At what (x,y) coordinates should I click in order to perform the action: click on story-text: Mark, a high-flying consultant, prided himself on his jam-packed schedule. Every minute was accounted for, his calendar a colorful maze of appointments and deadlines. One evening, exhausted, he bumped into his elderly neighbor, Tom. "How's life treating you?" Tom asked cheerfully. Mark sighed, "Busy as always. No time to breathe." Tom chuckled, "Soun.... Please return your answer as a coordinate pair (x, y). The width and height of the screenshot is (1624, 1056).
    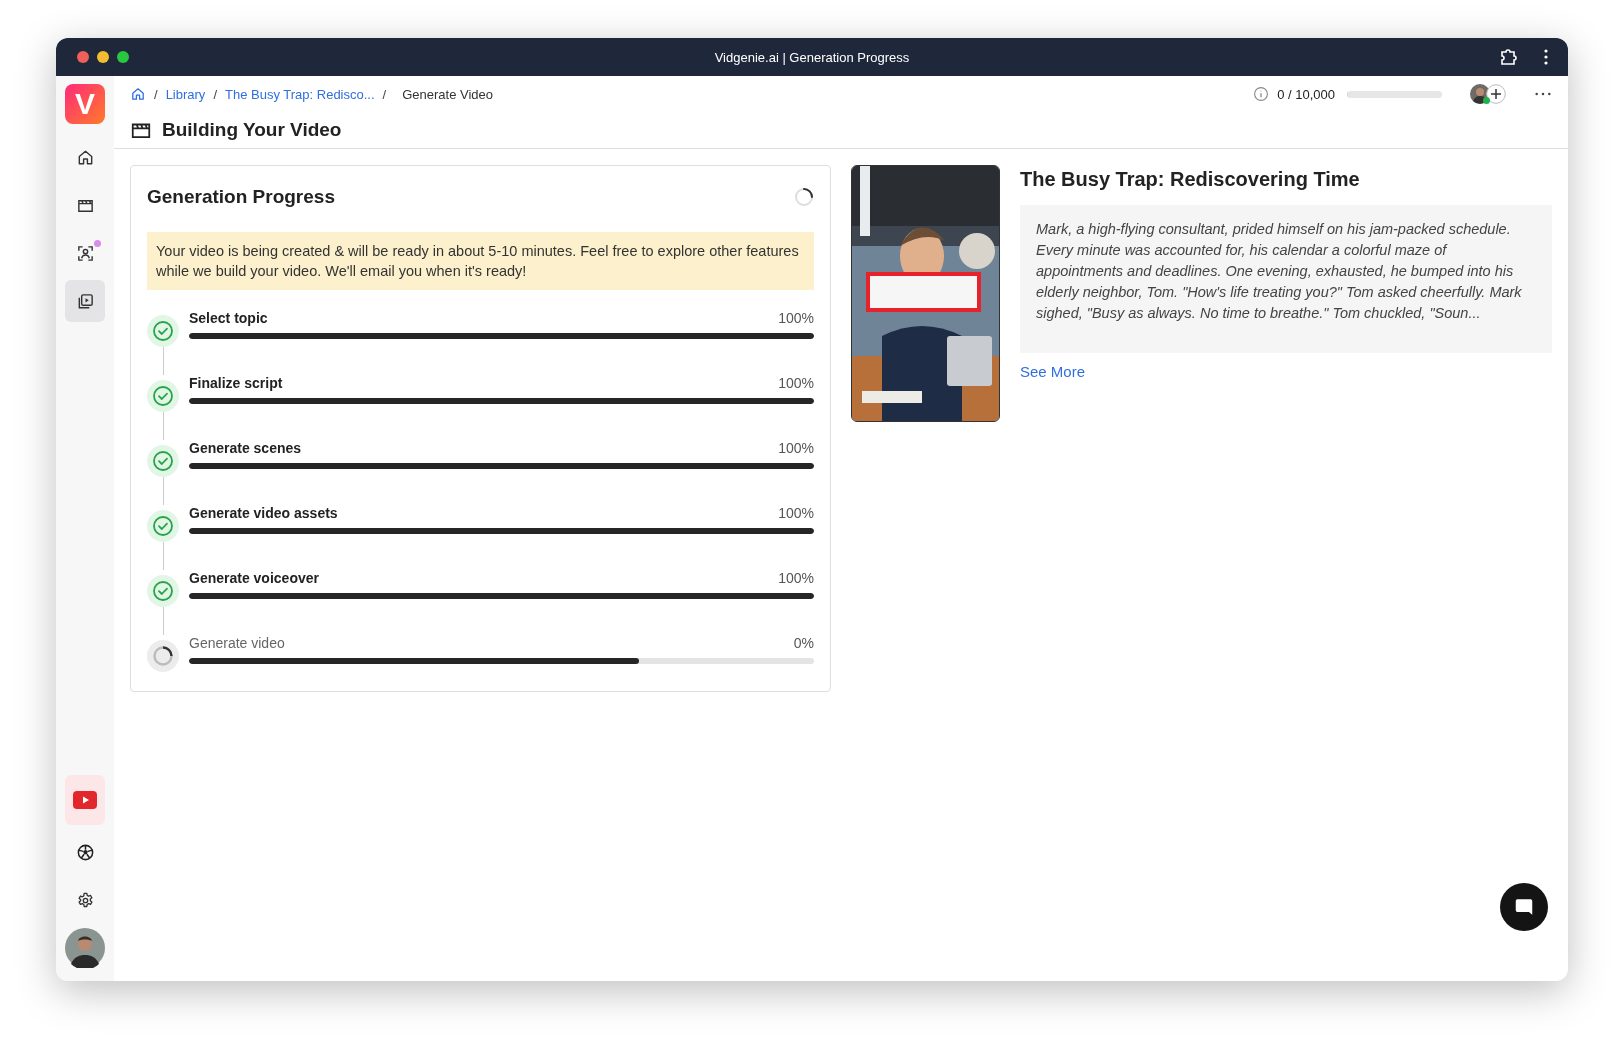
    Looking at the image, I should click on (1286, 279).